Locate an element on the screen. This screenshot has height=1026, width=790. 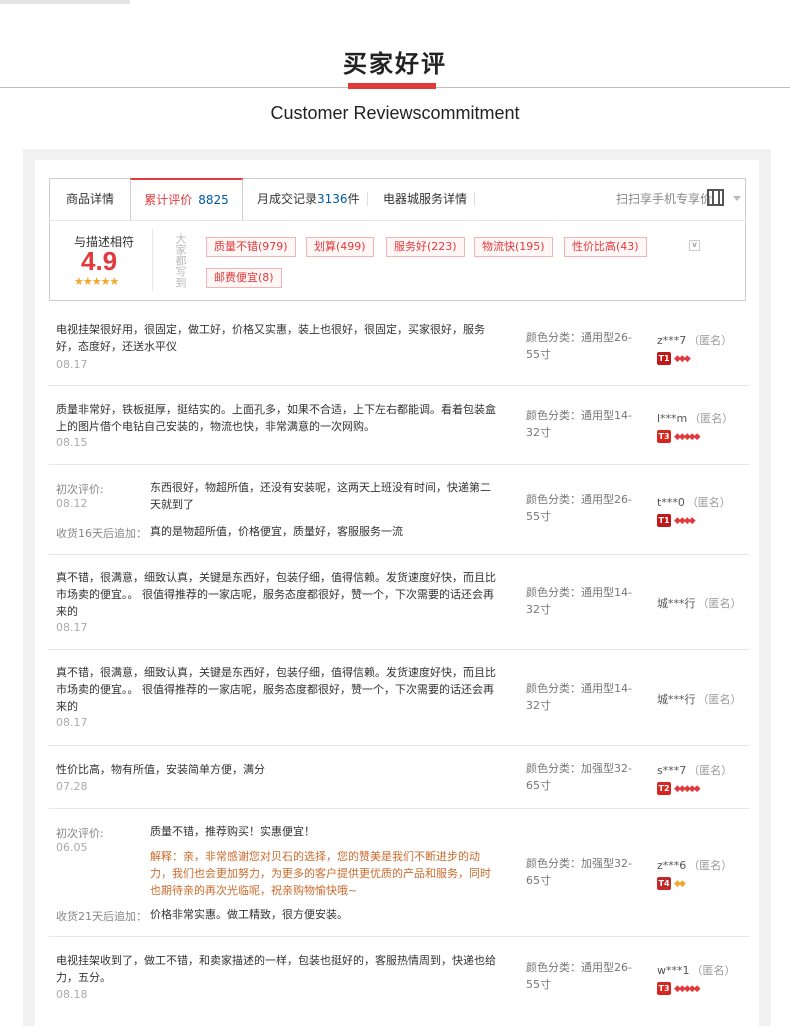
review-tag: 质量不错(979) is located at coordinates (251, 247).